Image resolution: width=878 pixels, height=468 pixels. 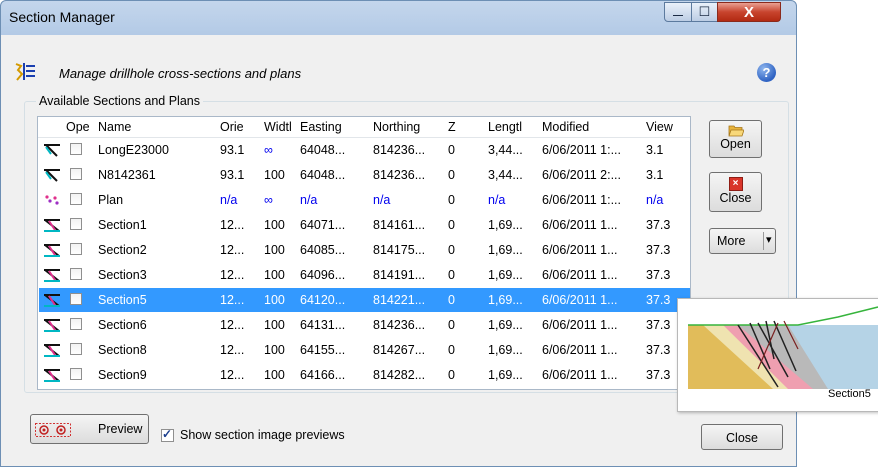 I want to click on dialog-close-button: Close, so click(x=742, y=437).